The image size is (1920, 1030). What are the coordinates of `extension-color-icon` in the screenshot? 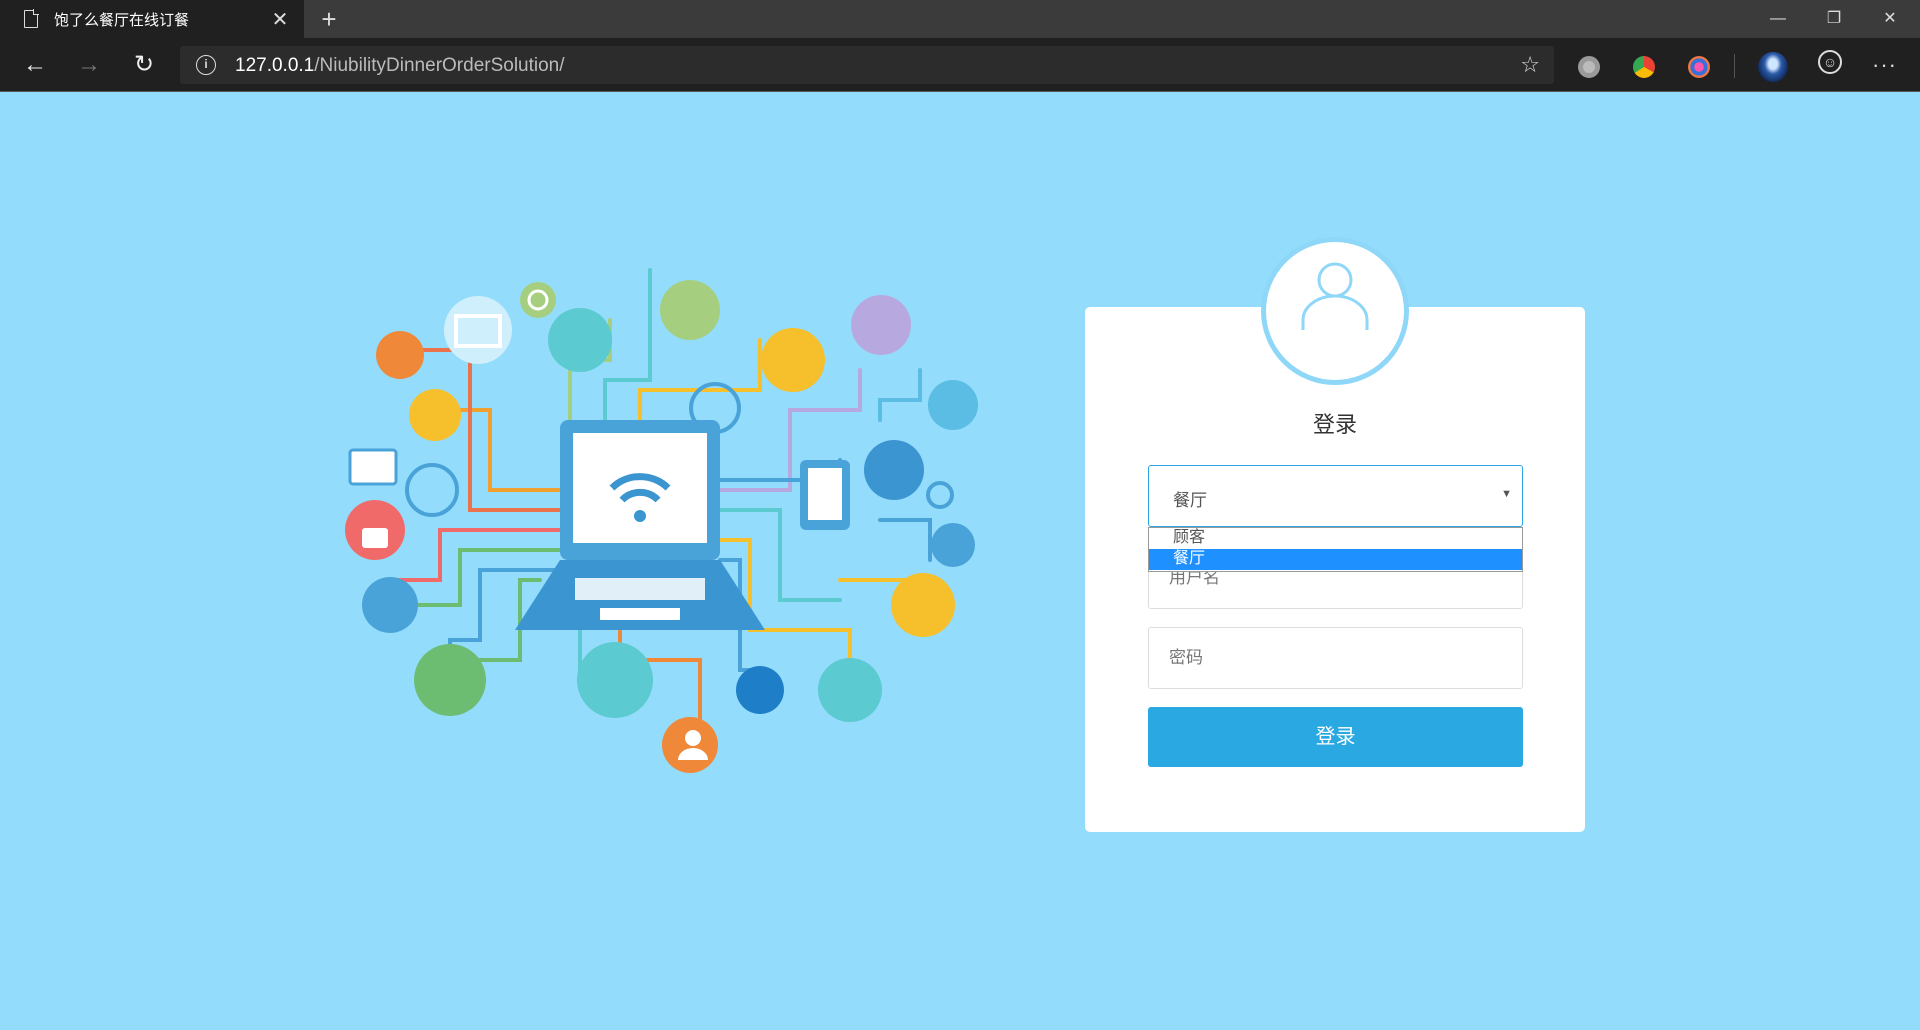 It's located at (1644, 67).